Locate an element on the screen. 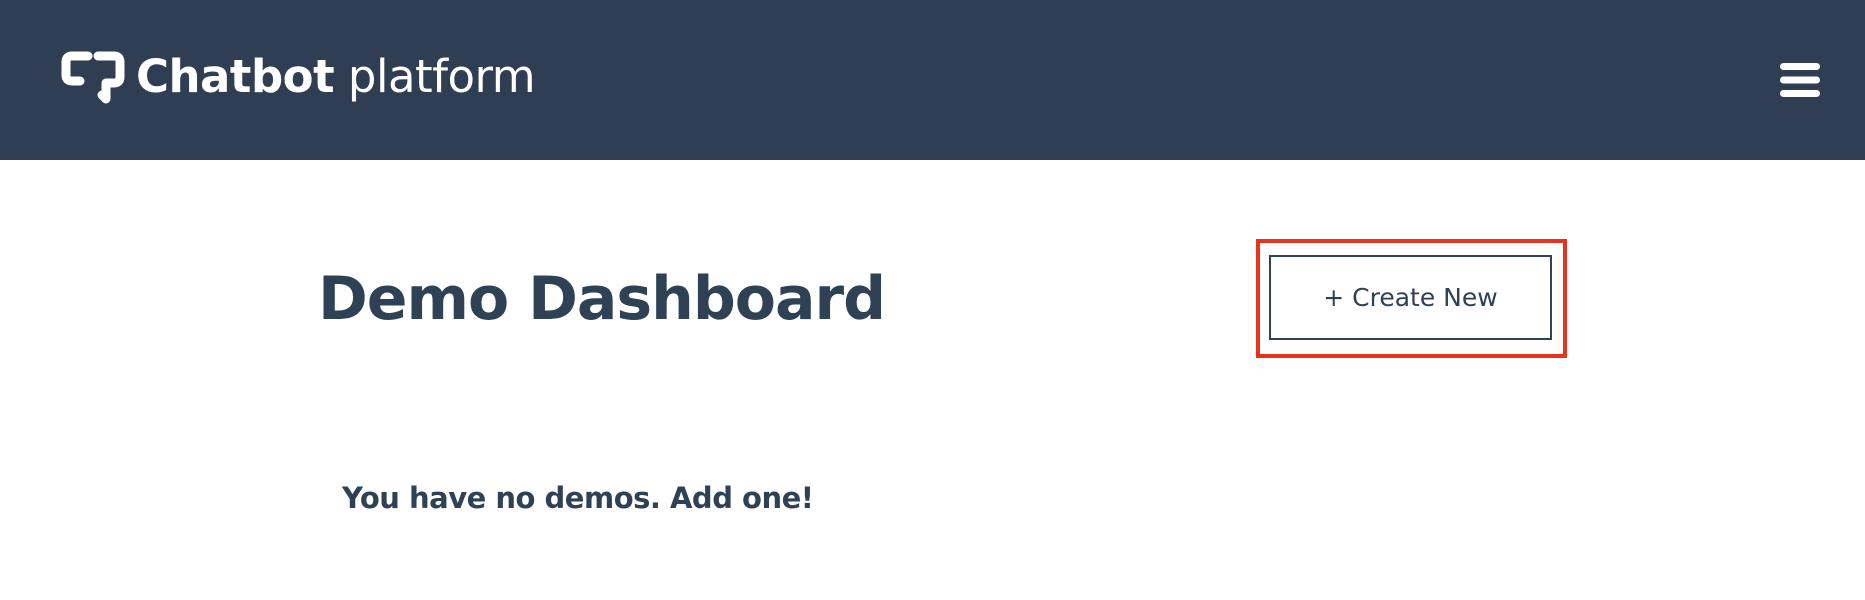 The image size is (1865, 600). menu-button is located at coordinates (1800, 80).